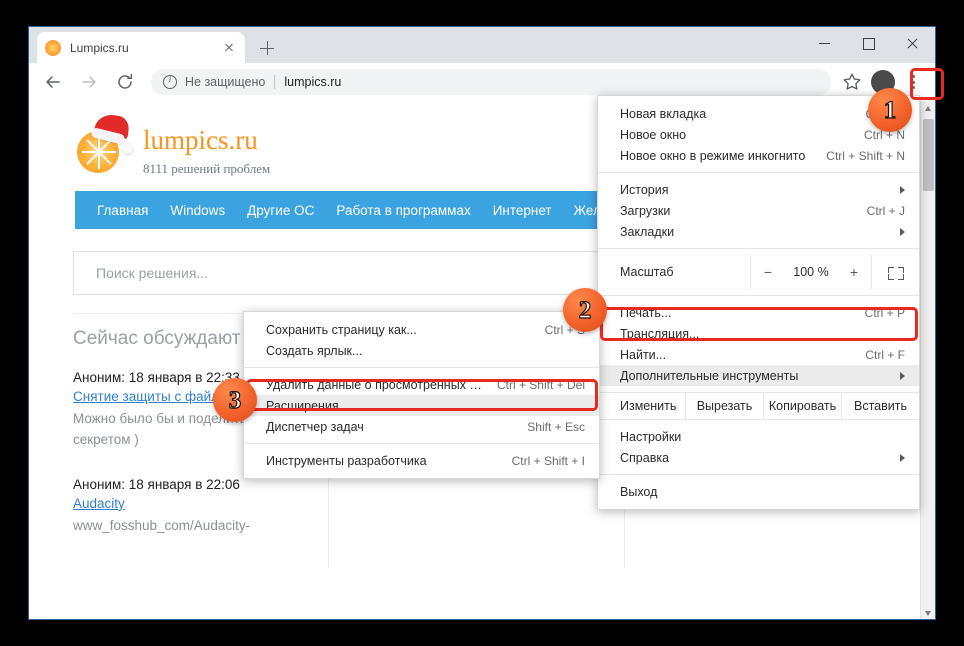 This screenshot has height=646, width=964. What do you see at coordinates (884, 312) in the screenshot?
I see `menu-item-accel: Ctrl + P` at bounding box center [884, 312].